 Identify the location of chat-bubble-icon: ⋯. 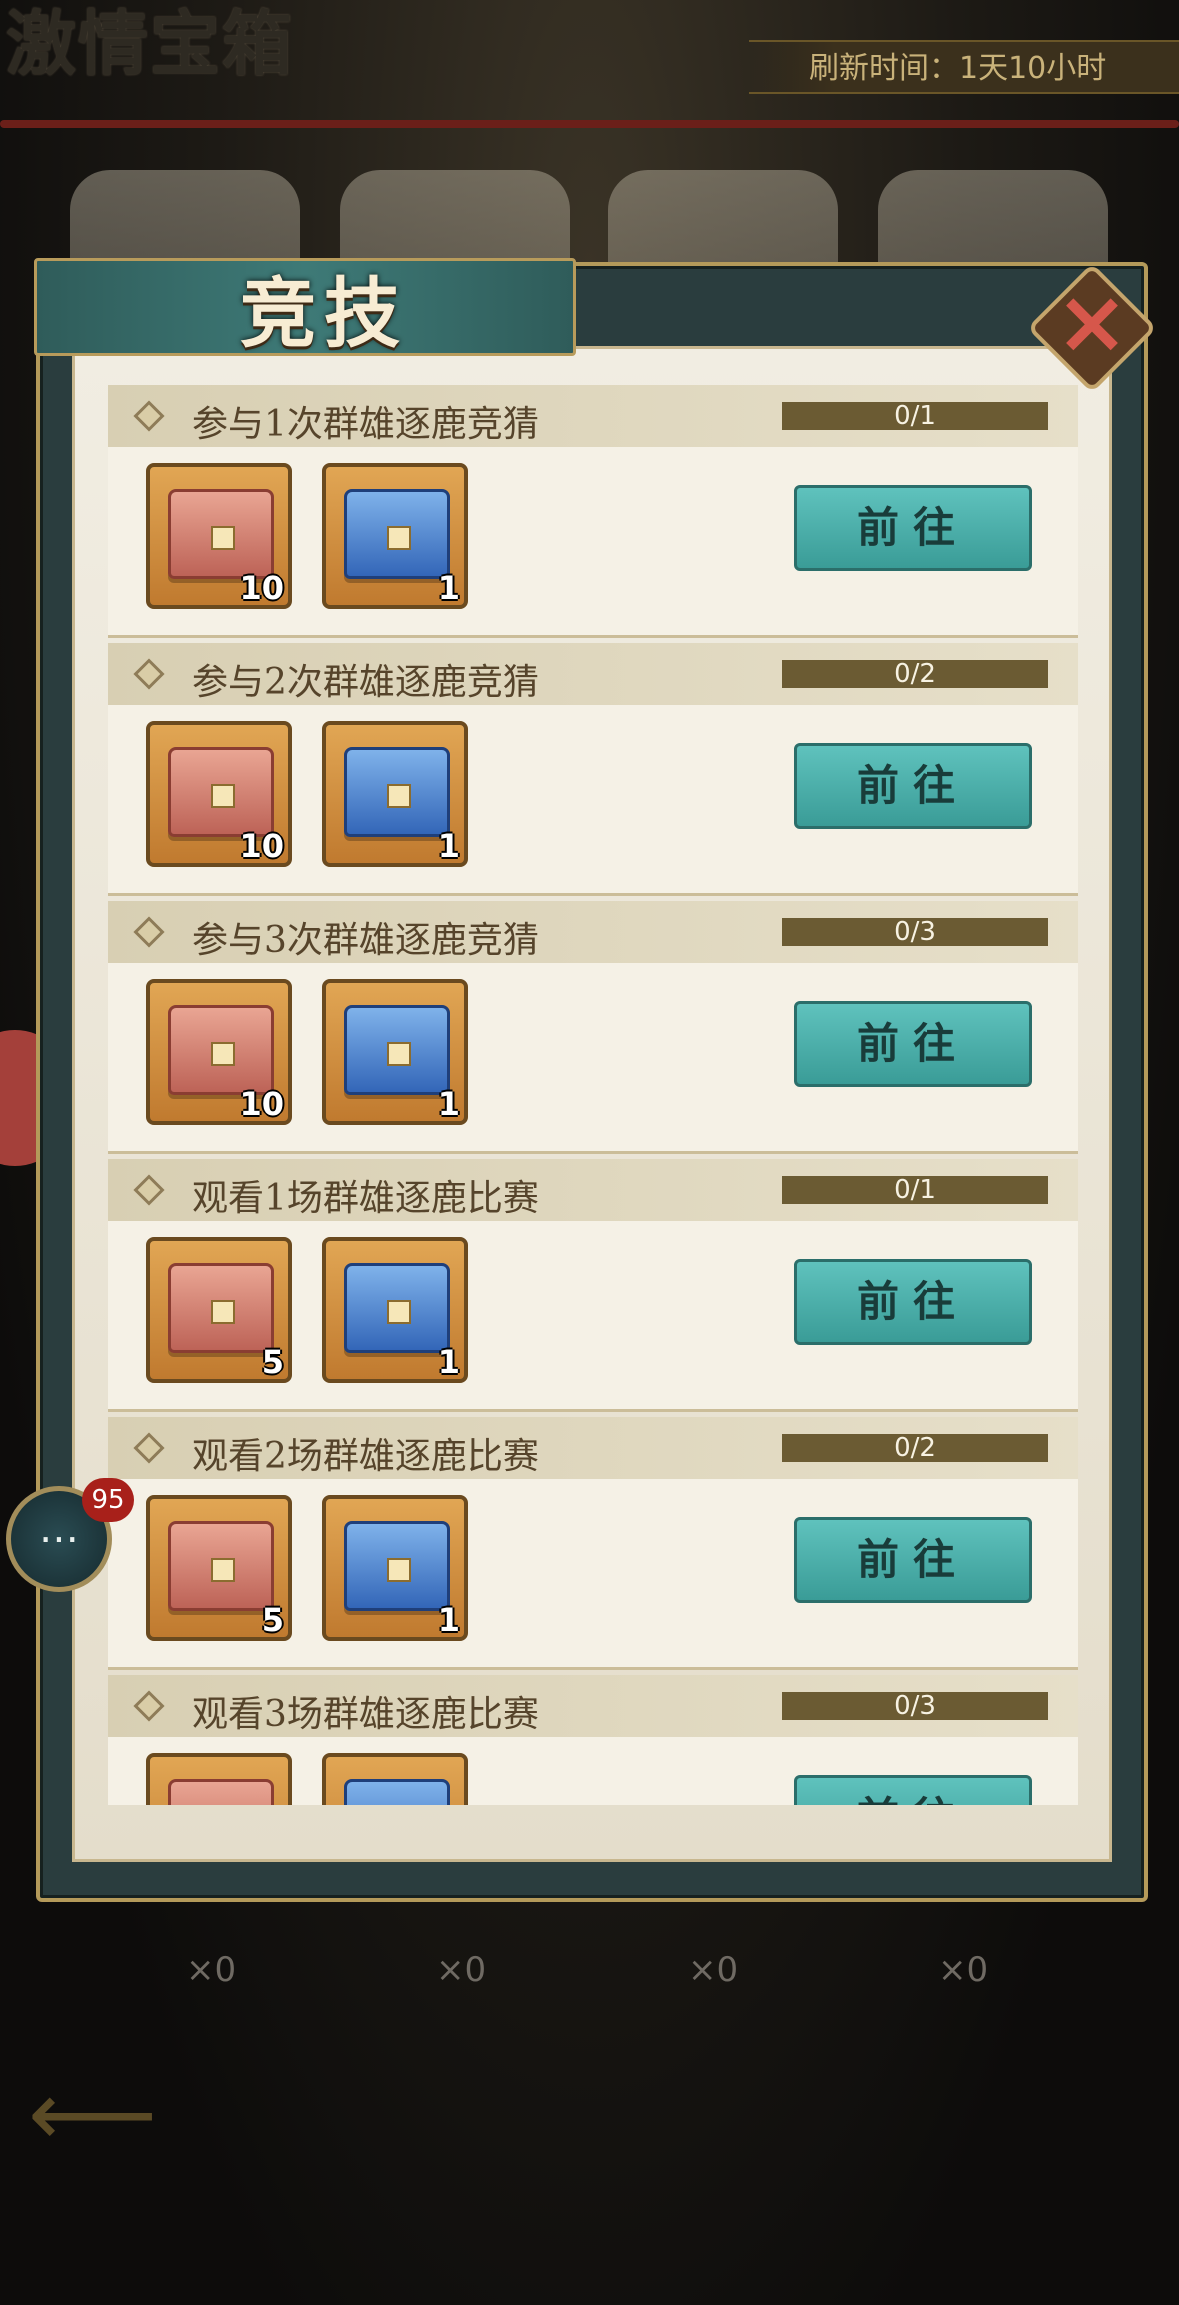
(59, 1539).